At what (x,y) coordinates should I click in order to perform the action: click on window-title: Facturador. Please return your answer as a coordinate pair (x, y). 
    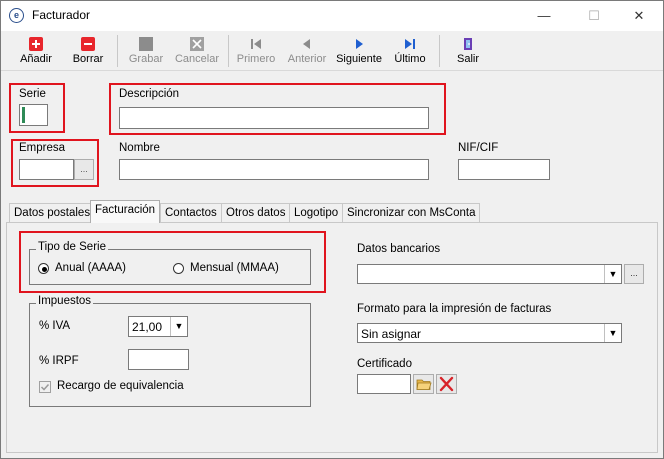
    Looking at the image, I should click on (61, 15).